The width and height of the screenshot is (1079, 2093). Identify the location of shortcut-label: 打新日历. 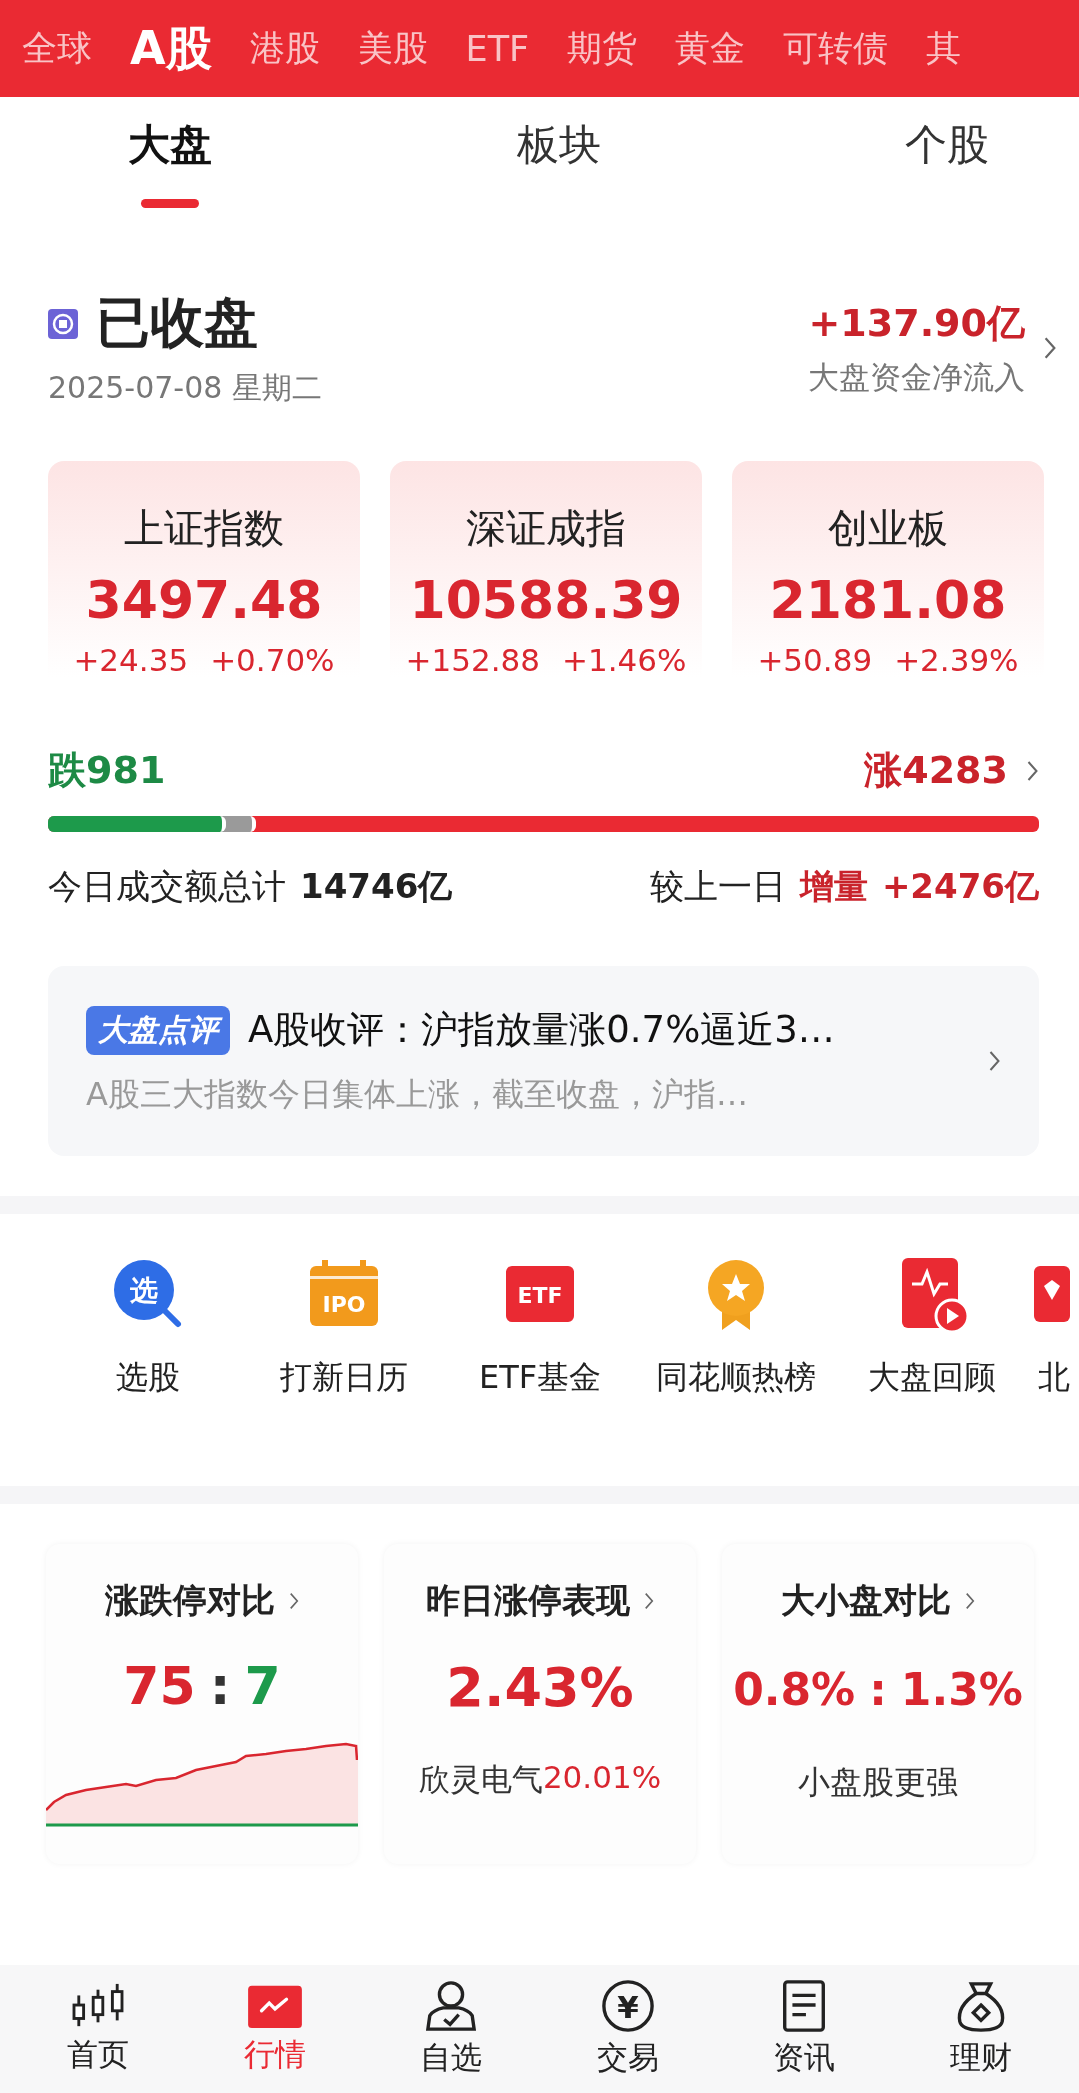
(344, 1378).